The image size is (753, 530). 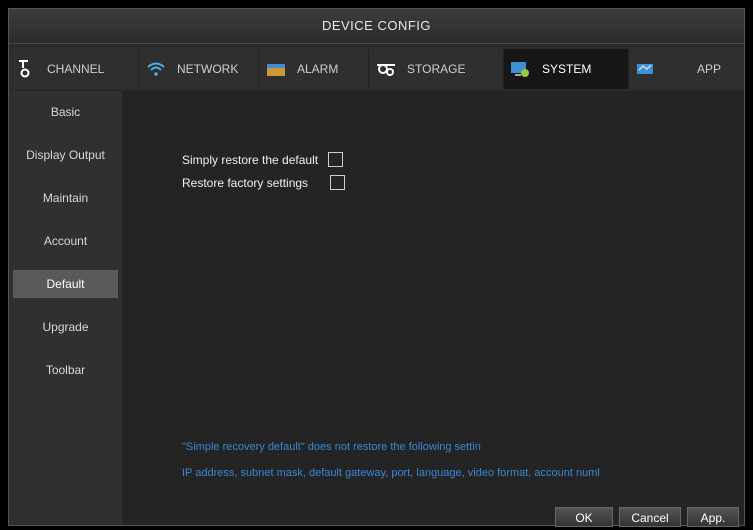 What do you see at coordinates (65, 284) in the screenshot?
I see `sidebar-item-default: Default` at bounding box center [65, 284].